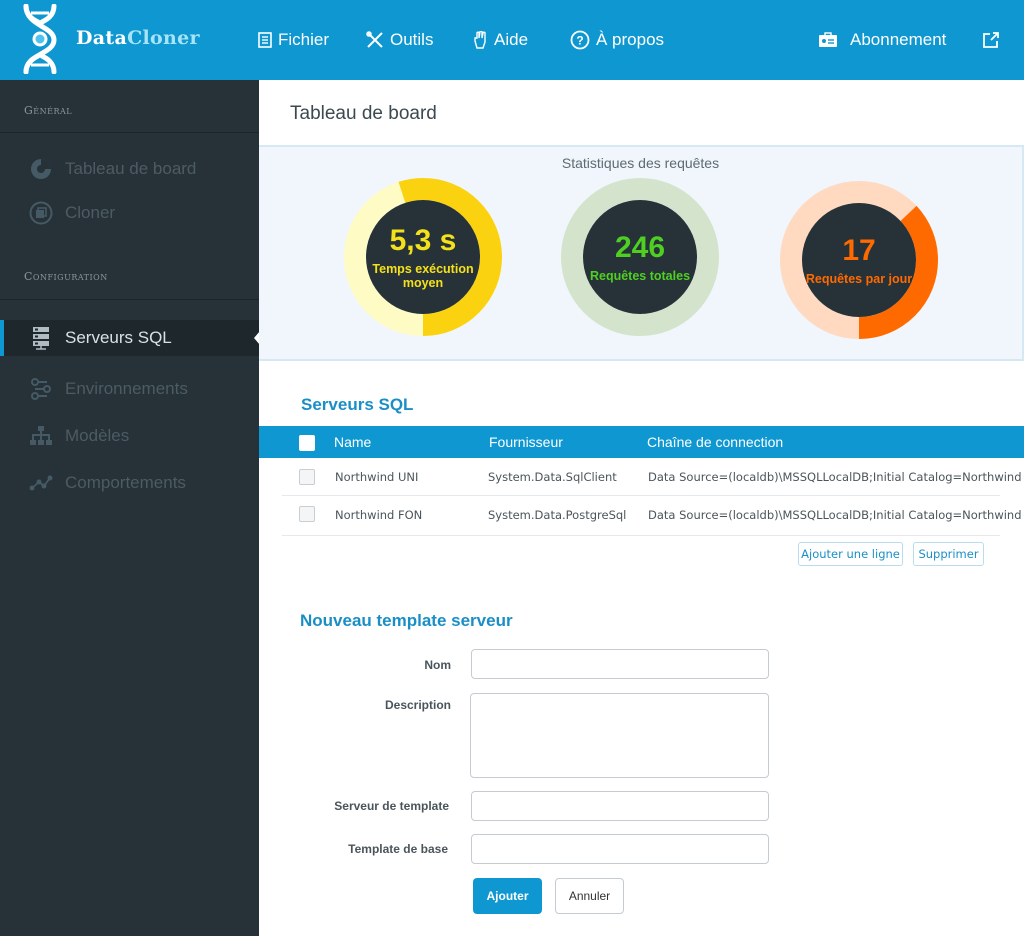  Describe the element at coordinates (948, 554) in the screenshot. I see `delete-button: Supprimer` at that location.